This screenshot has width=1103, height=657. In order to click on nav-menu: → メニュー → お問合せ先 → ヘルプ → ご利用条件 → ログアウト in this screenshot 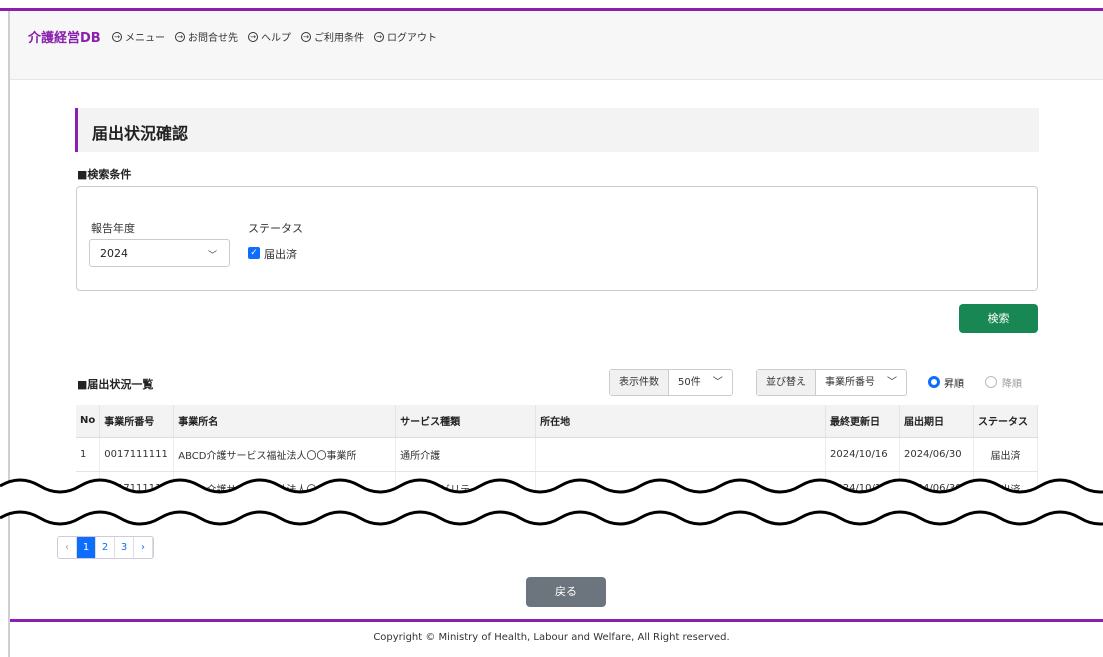, I will do `click(274, 36)`.